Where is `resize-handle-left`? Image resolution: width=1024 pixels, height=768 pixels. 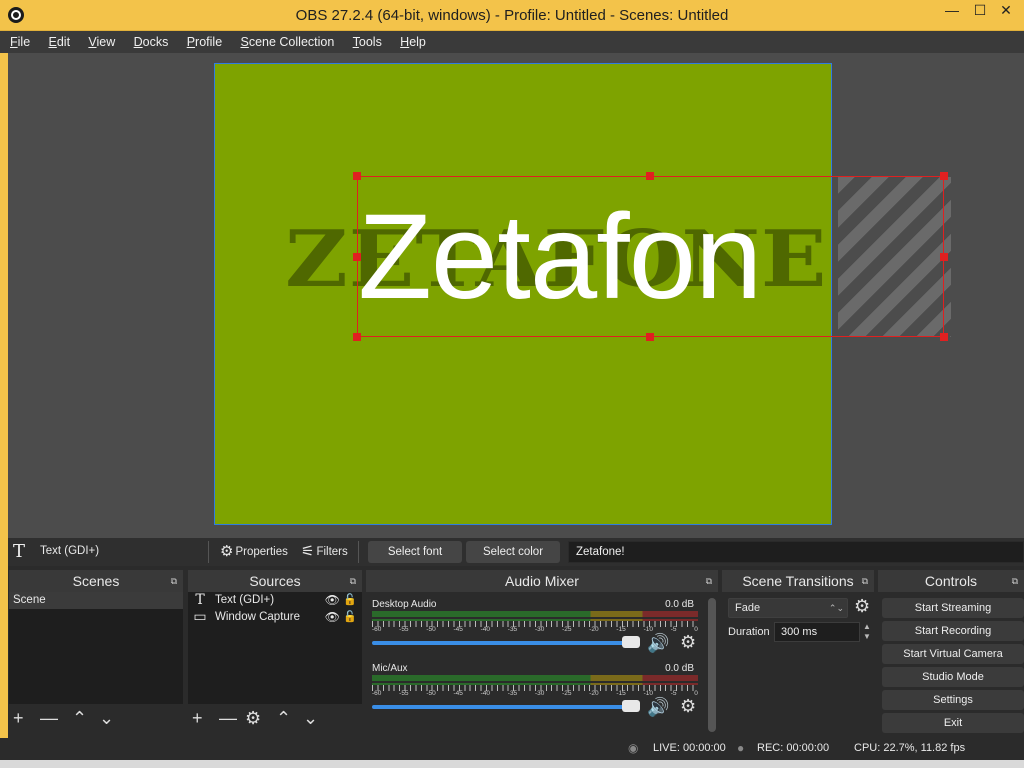 resize-handle-left is located at coordinates (357, 257).